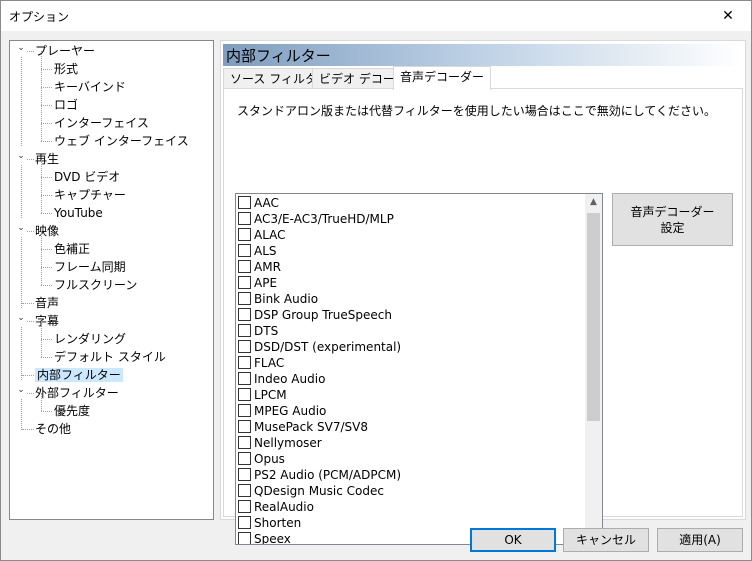 The image size is (752, 561). What do you see at coordinates (280, 443) in the screenshot?
I see `decoder-list-item: Nellymoser` at bounding box center [280, 443].